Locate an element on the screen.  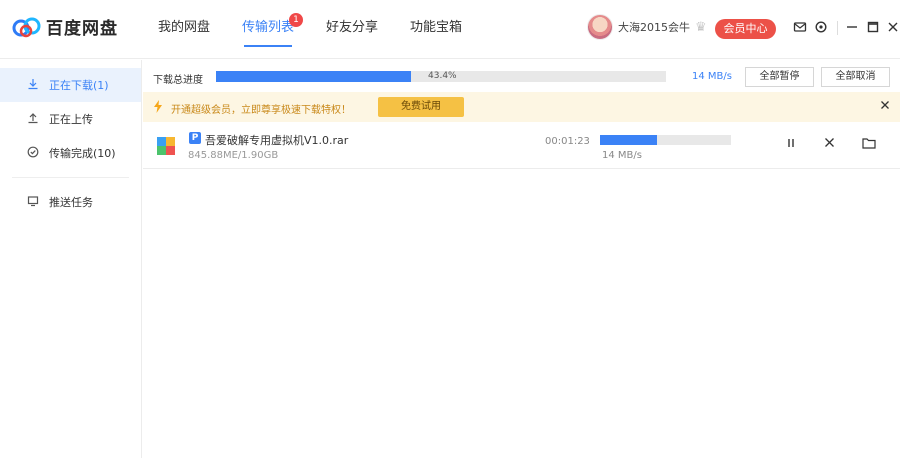
minimize-icon is located at coordinates (852, 27).